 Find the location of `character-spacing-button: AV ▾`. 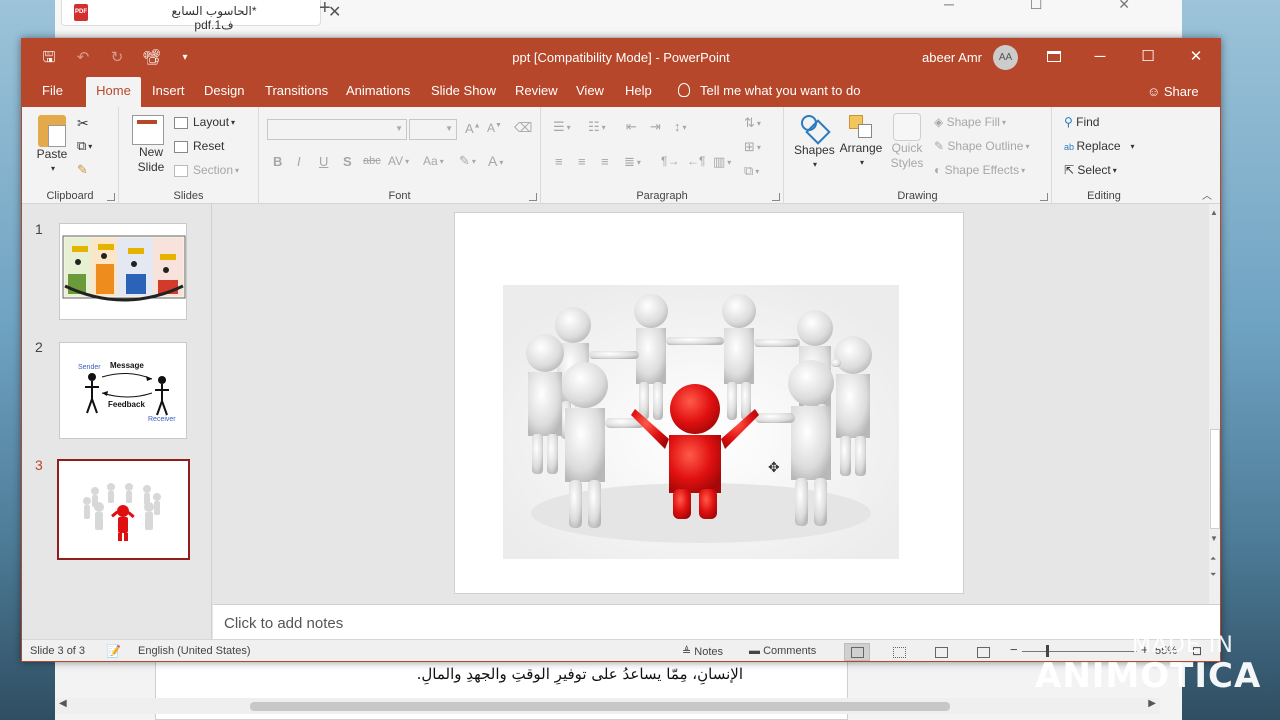

character-spacing-button: AV ▾ is located at coordinates (398, 161).